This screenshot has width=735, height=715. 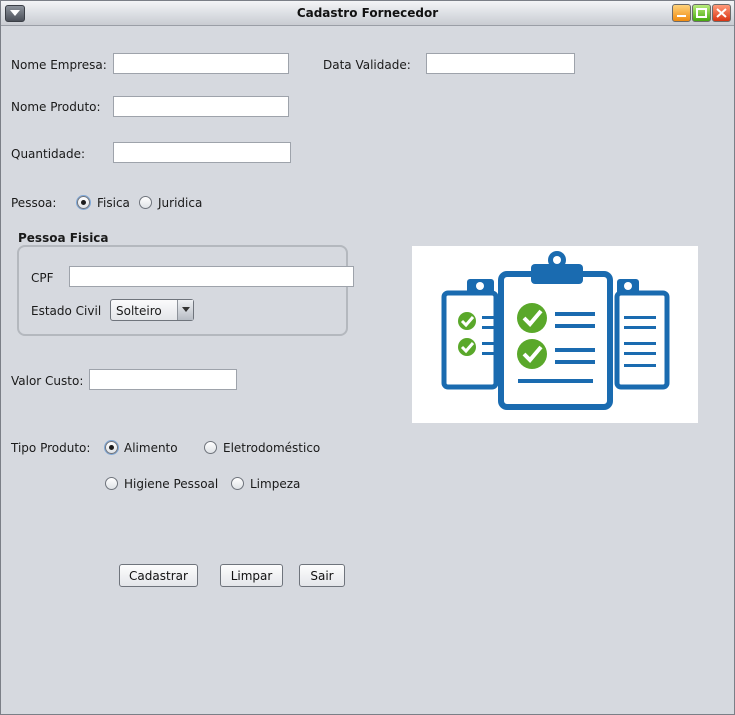 I want to click on estado-civil-select: Solteiro, so click(x=152, y=310).